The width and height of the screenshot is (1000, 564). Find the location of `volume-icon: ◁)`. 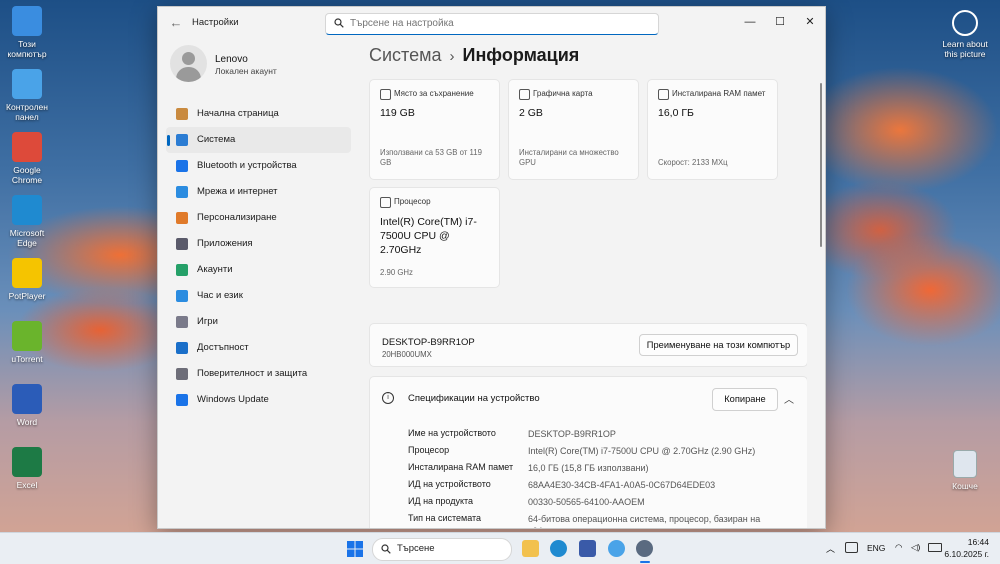

volume-icon: ◁) is located at coordinates (915, 547).